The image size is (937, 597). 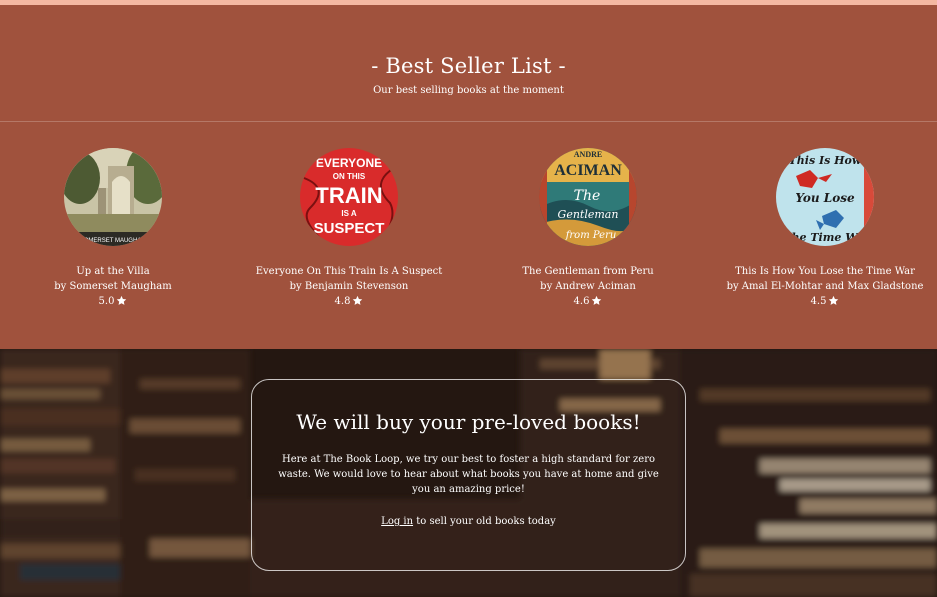 I want to click on train-cover-line: SUSPECT, so click(x=349, y=228).